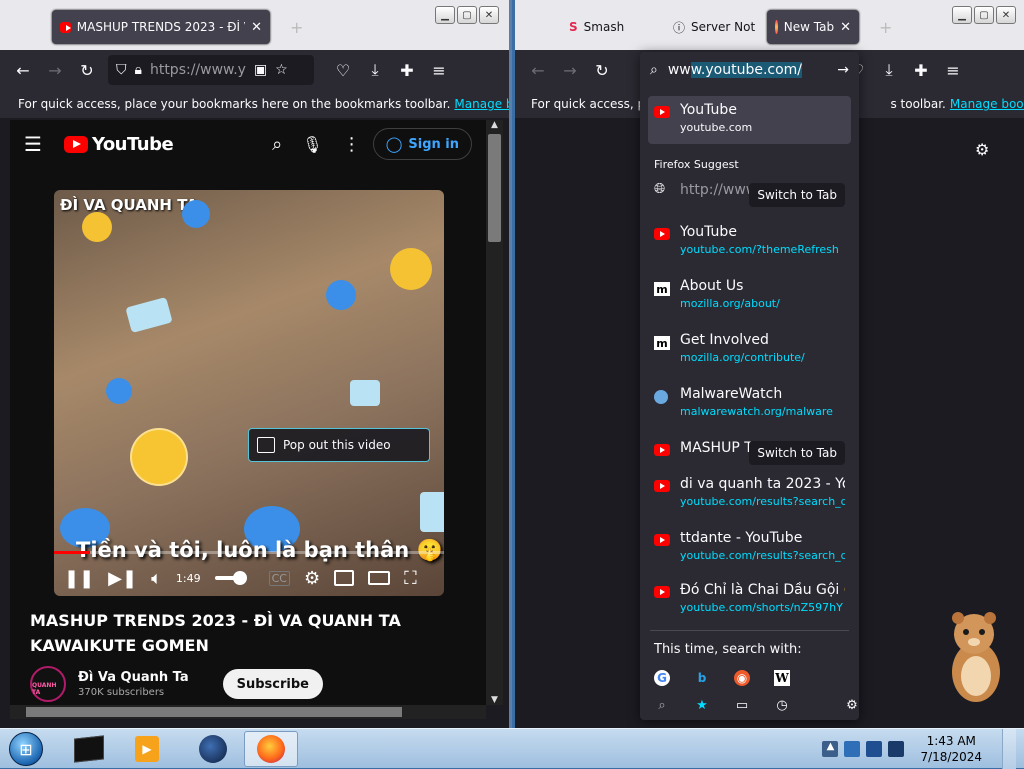 This screenshot has height=769, width=1024. Describe the element at coordinates (830, 749) in the screenshot. I see `show-hidden-icons-icon: ▲` at that location.